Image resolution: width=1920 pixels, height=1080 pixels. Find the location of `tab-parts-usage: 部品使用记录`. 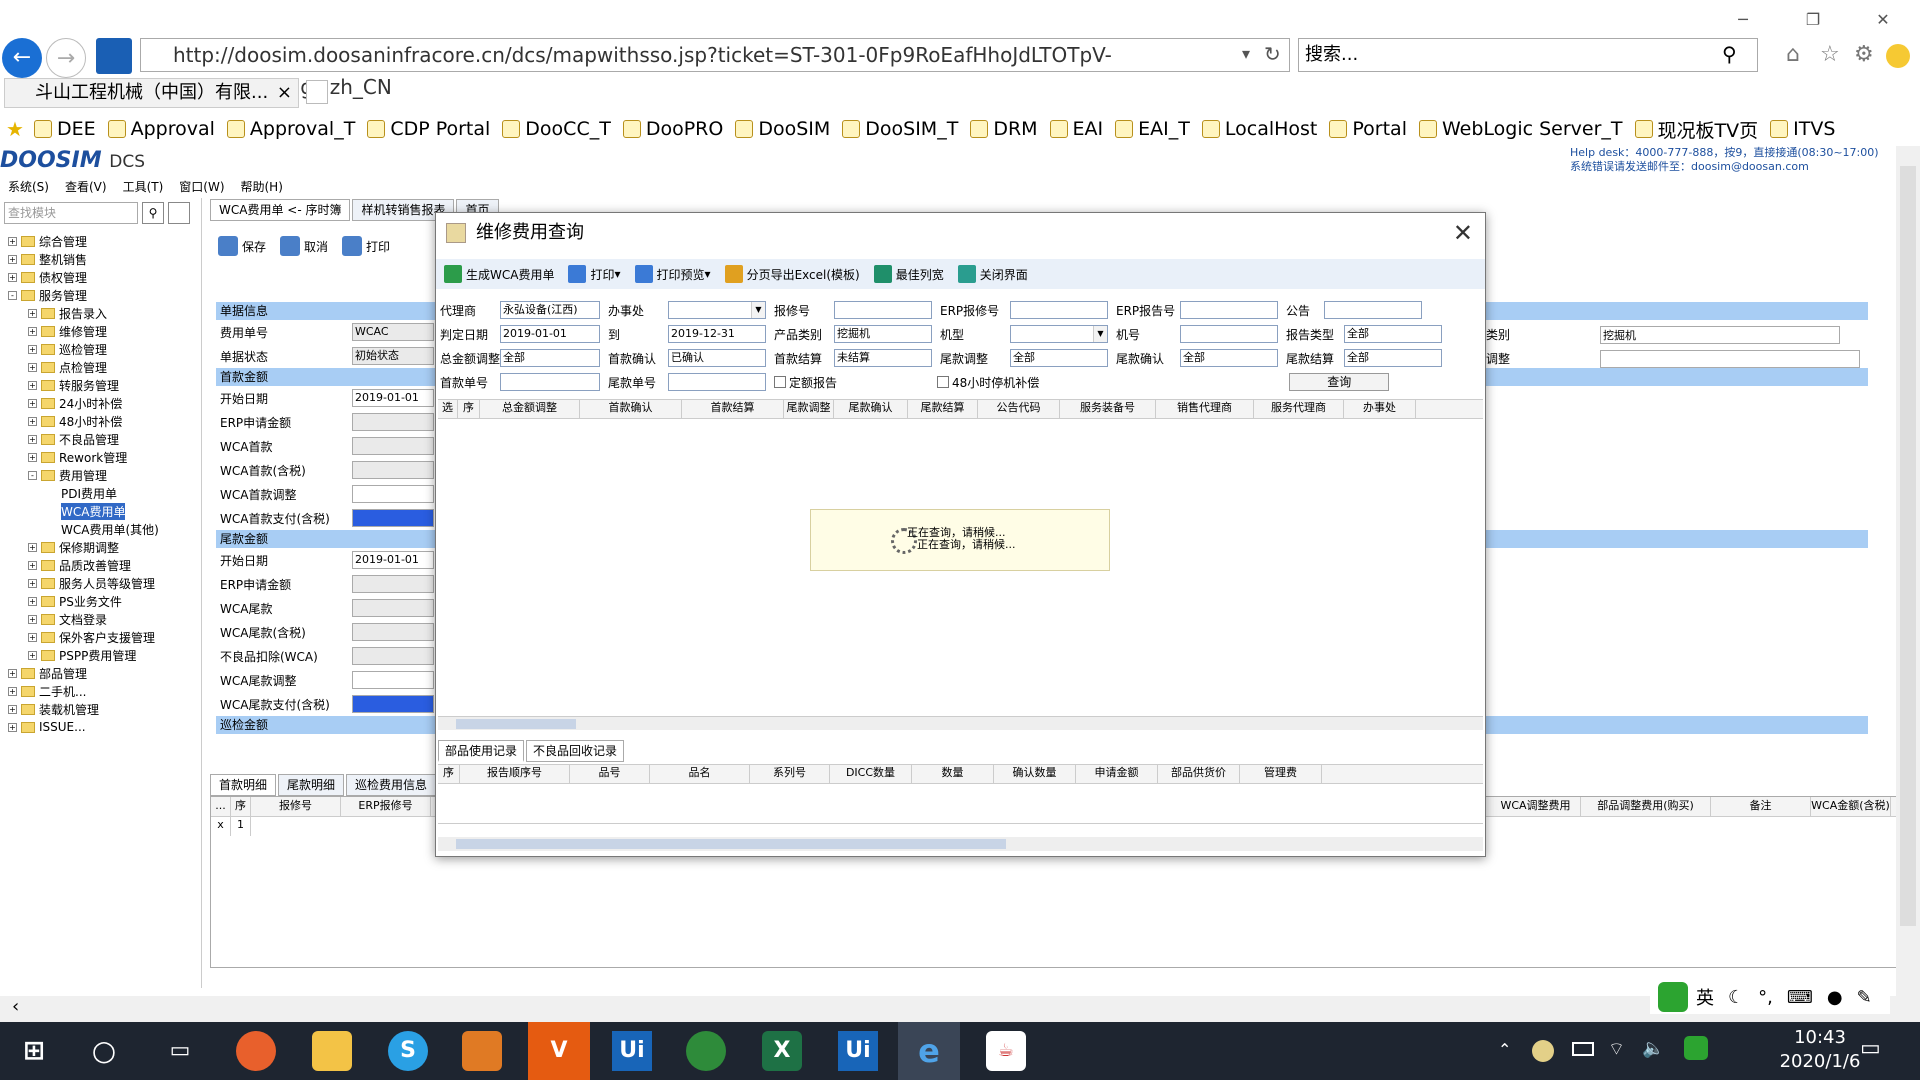

tab-parts-usage: 部品使用记录 is located at coordinates (481, 751).